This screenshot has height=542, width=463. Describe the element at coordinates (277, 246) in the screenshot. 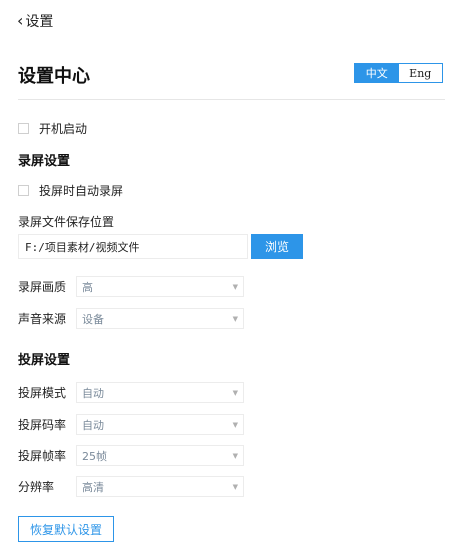

I see `browse-button: 浏览` at that location.